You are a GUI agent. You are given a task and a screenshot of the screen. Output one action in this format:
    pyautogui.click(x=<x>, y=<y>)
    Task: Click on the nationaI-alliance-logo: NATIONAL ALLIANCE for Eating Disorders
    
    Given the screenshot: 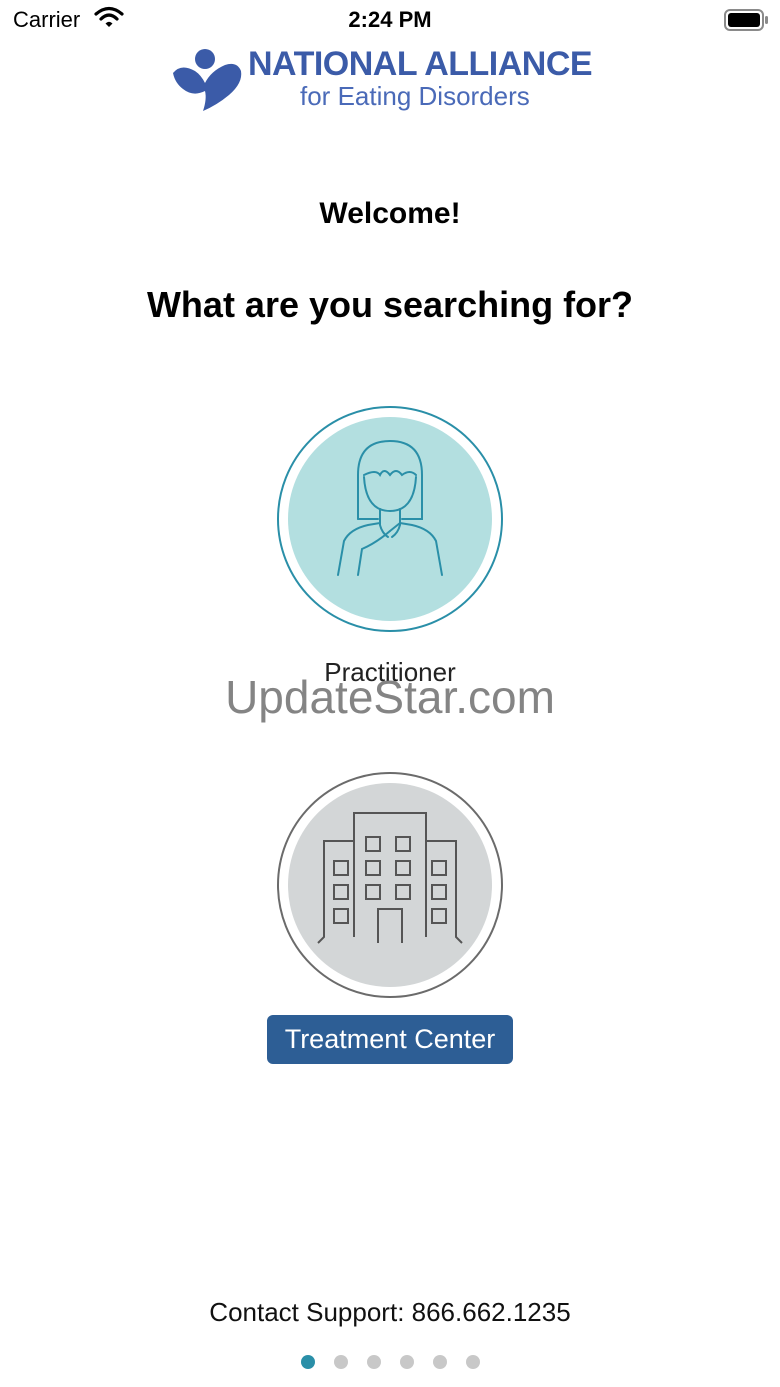 What is the action you would take?
    pyautogui.click(x=391, y=80)
    